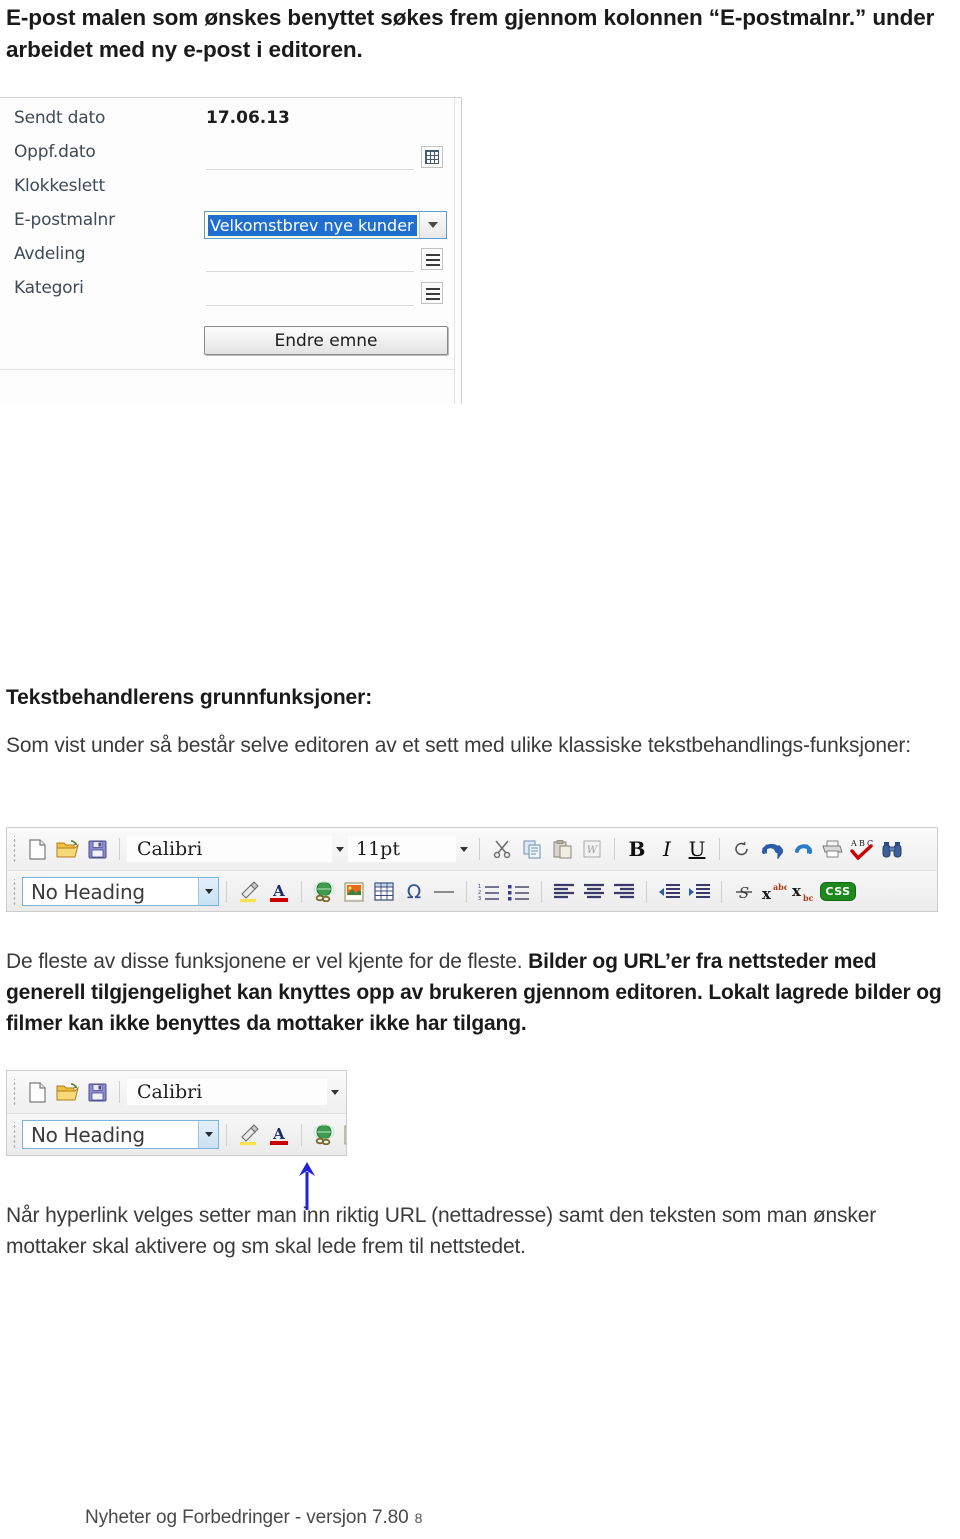 The width and height of the screenshot is (960, 1539). I want to click on refresh-icon, so click(742, 849).